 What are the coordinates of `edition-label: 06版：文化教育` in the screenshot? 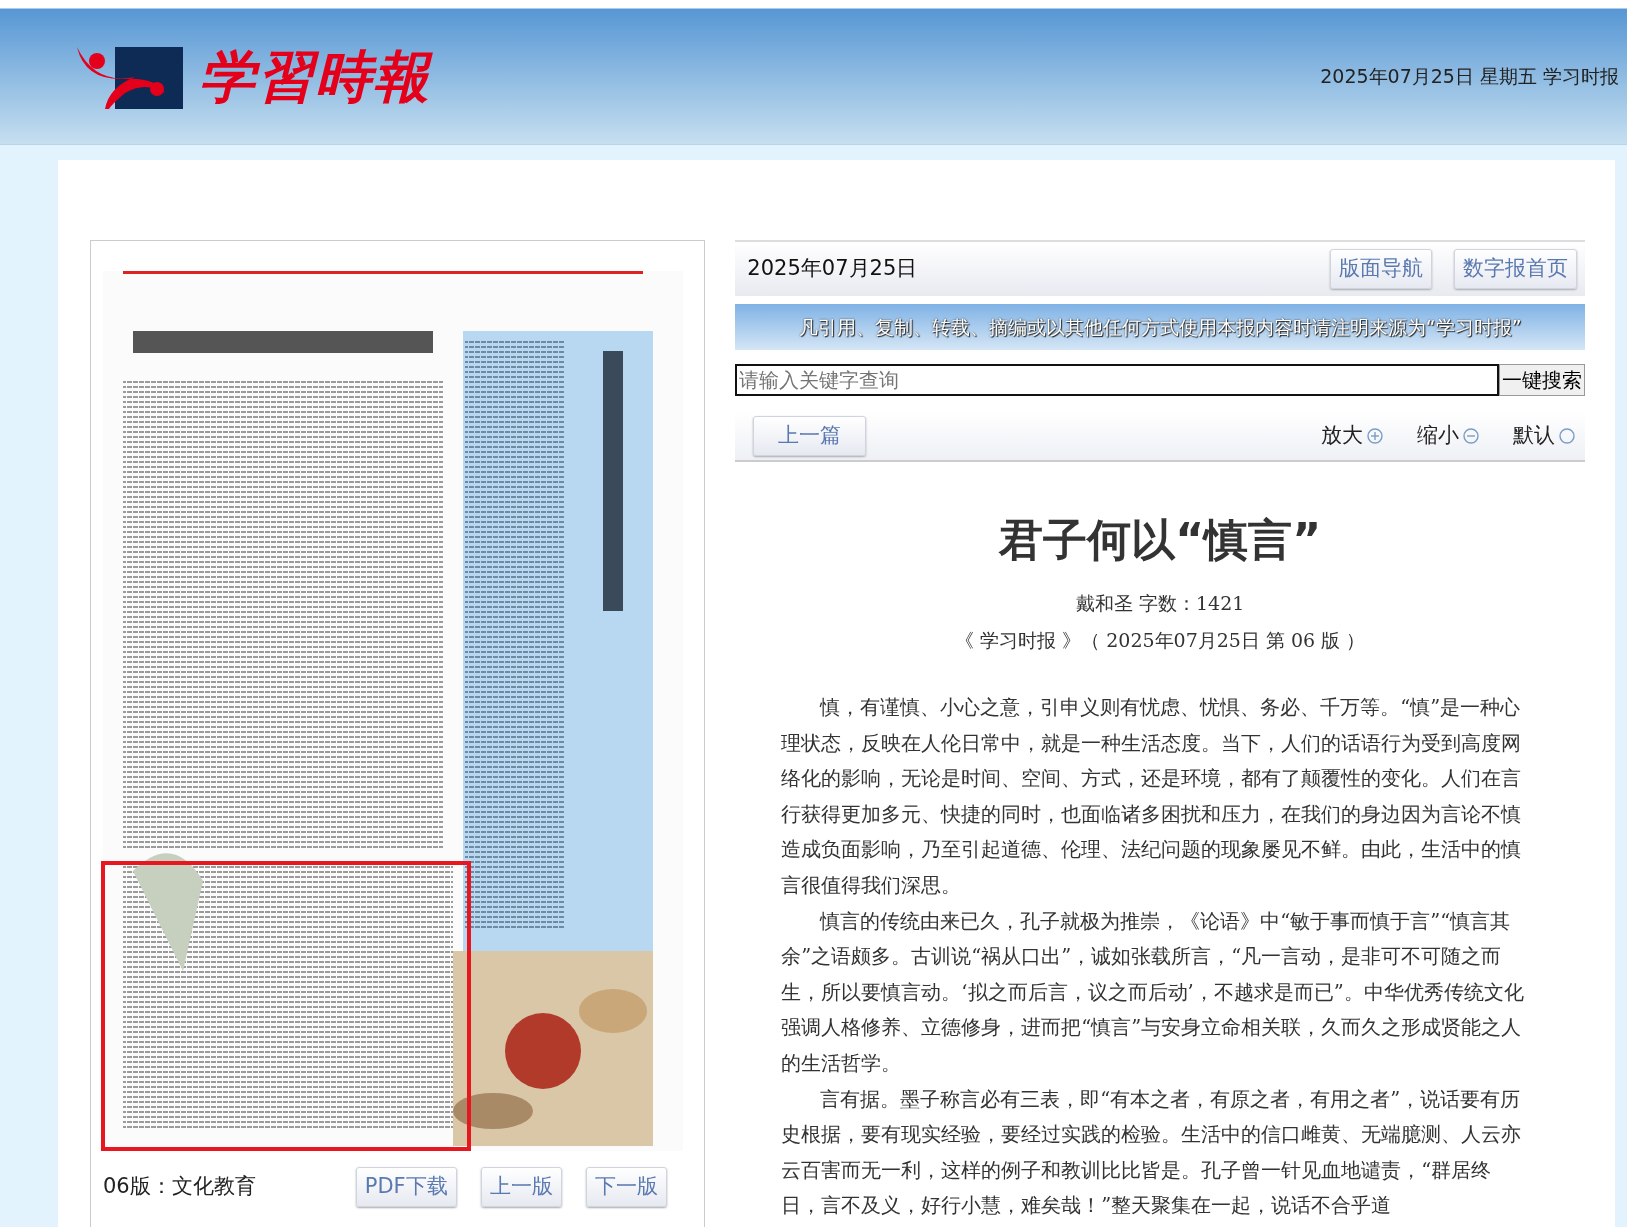 It's located at (179, 1186).